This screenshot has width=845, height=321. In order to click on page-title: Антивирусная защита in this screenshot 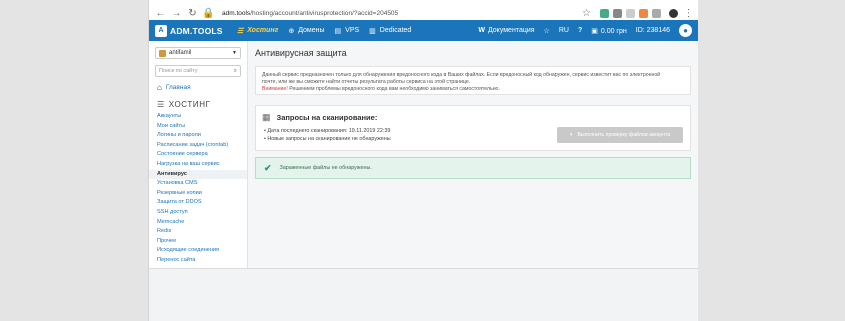, I will do `click(301, 53)`.